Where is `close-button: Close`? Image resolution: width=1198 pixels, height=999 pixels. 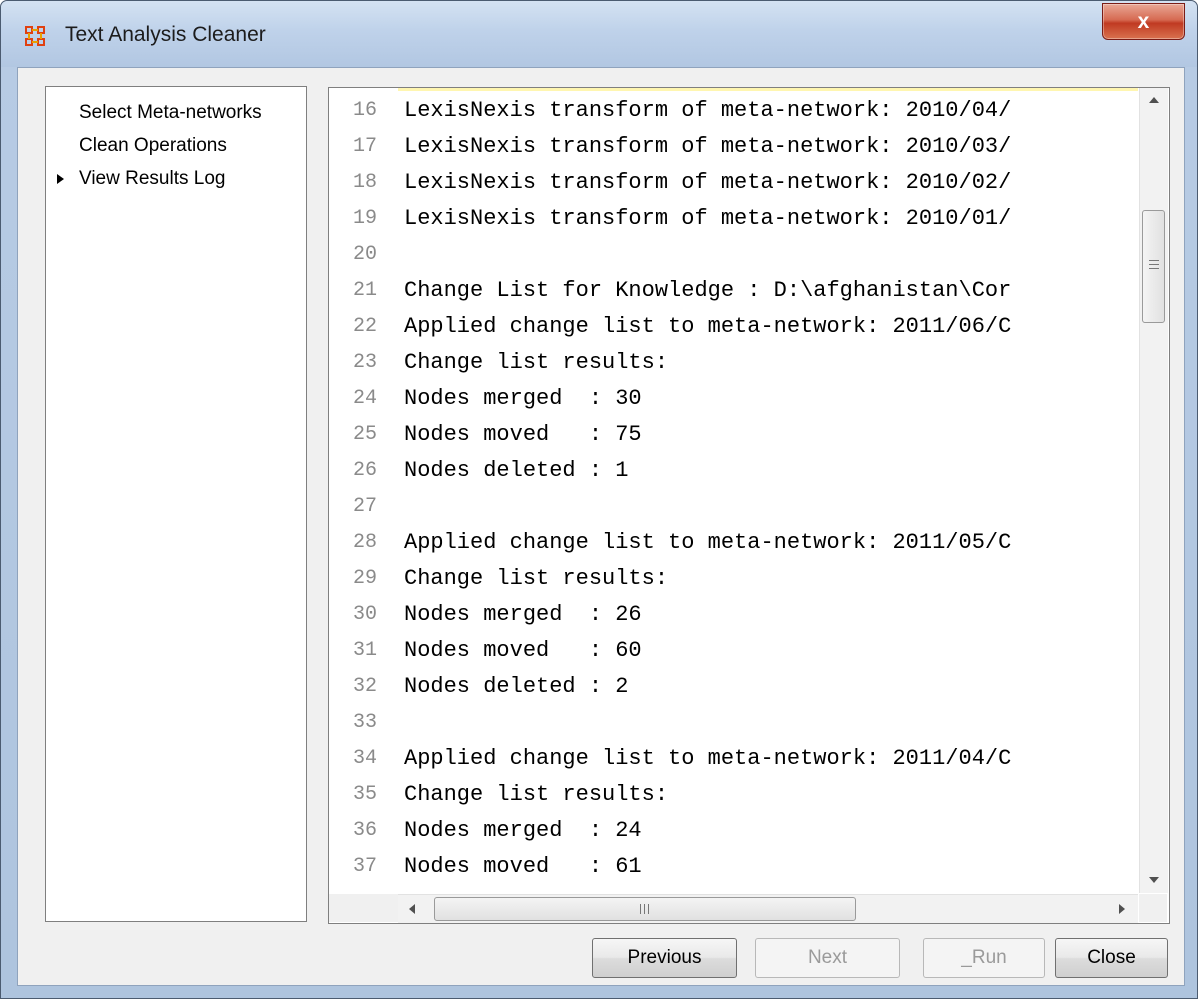
close-button: Close is located at coordinates (1111, 958).